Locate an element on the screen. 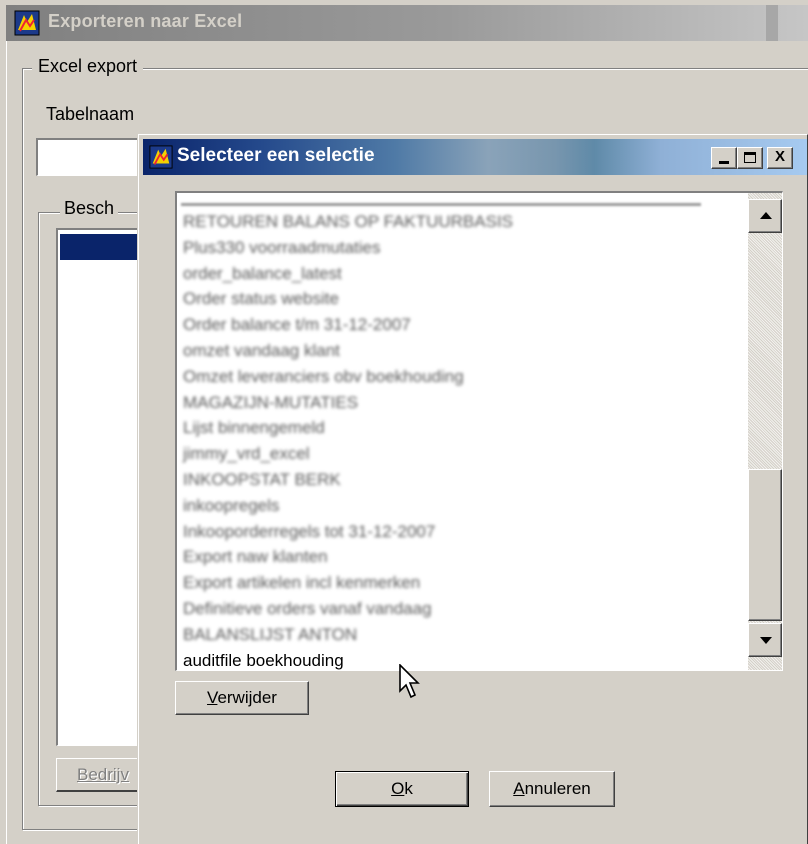  ok-button: Ok is located at coordinates (402, 789).